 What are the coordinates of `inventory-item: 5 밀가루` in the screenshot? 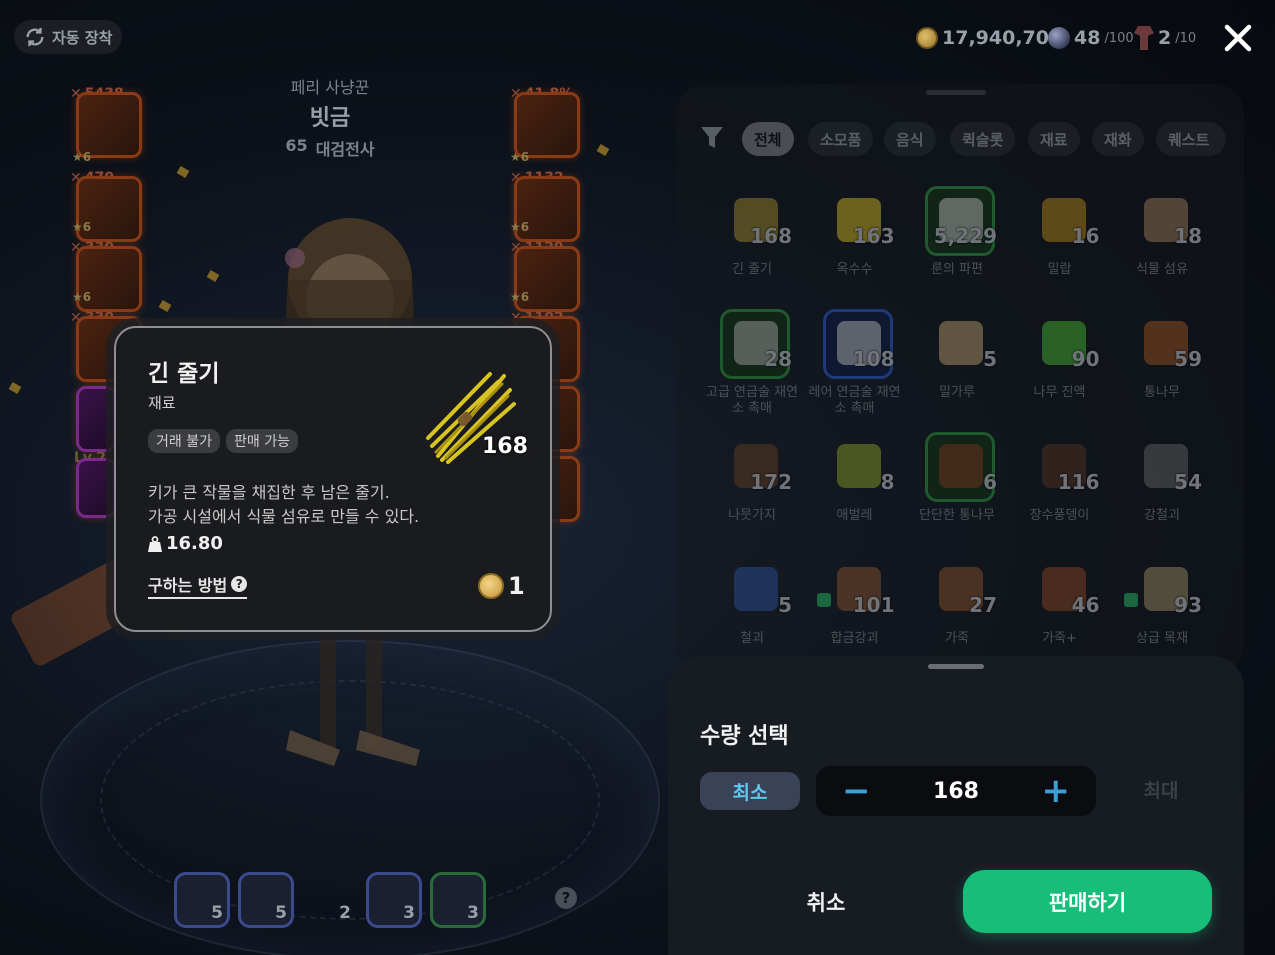 It's located at (957, 364).